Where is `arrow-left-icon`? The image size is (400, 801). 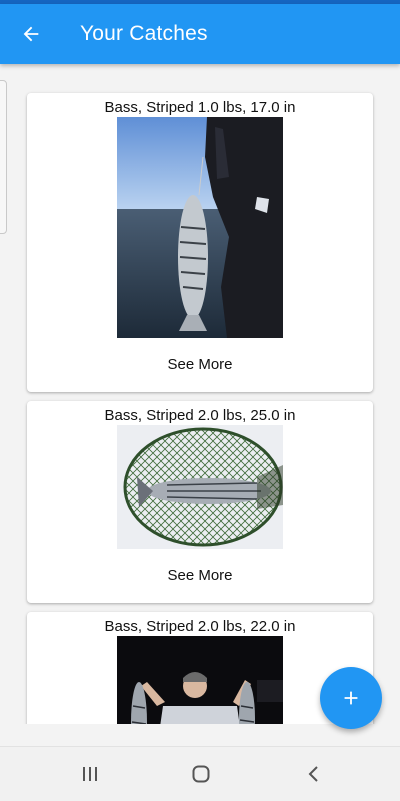 arrow-left-icon is located at coordinates (31, 34).